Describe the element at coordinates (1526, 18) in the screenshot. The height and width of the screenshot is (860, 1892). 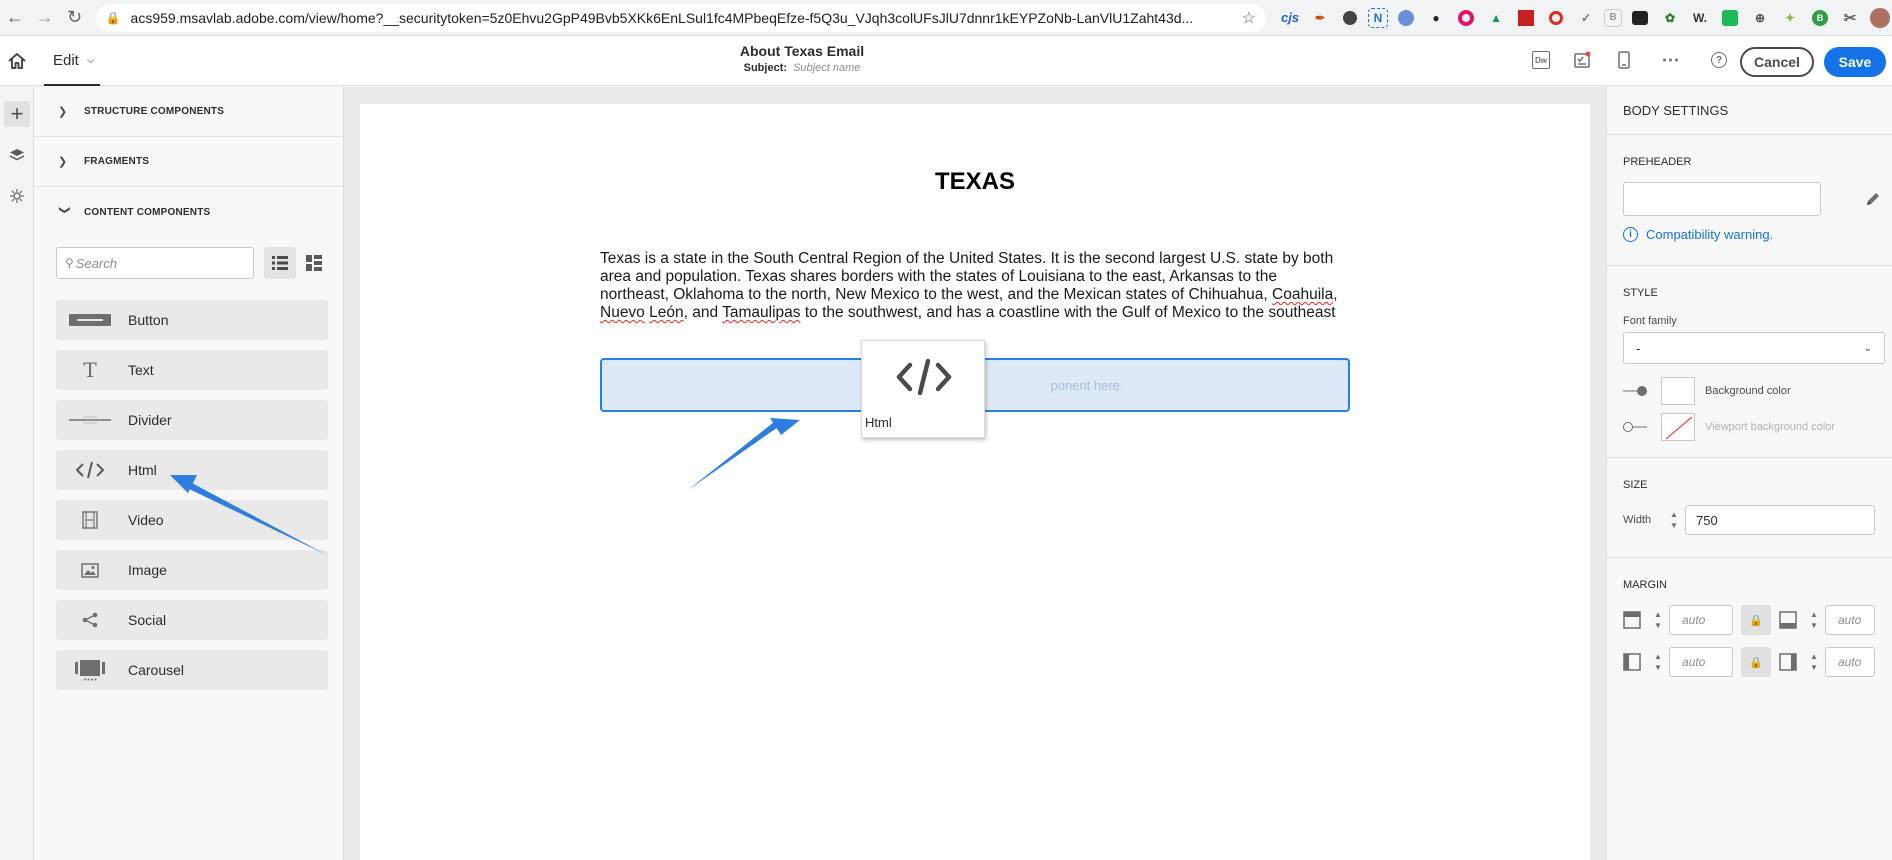
I see `red-square-extension-icon` at that location.